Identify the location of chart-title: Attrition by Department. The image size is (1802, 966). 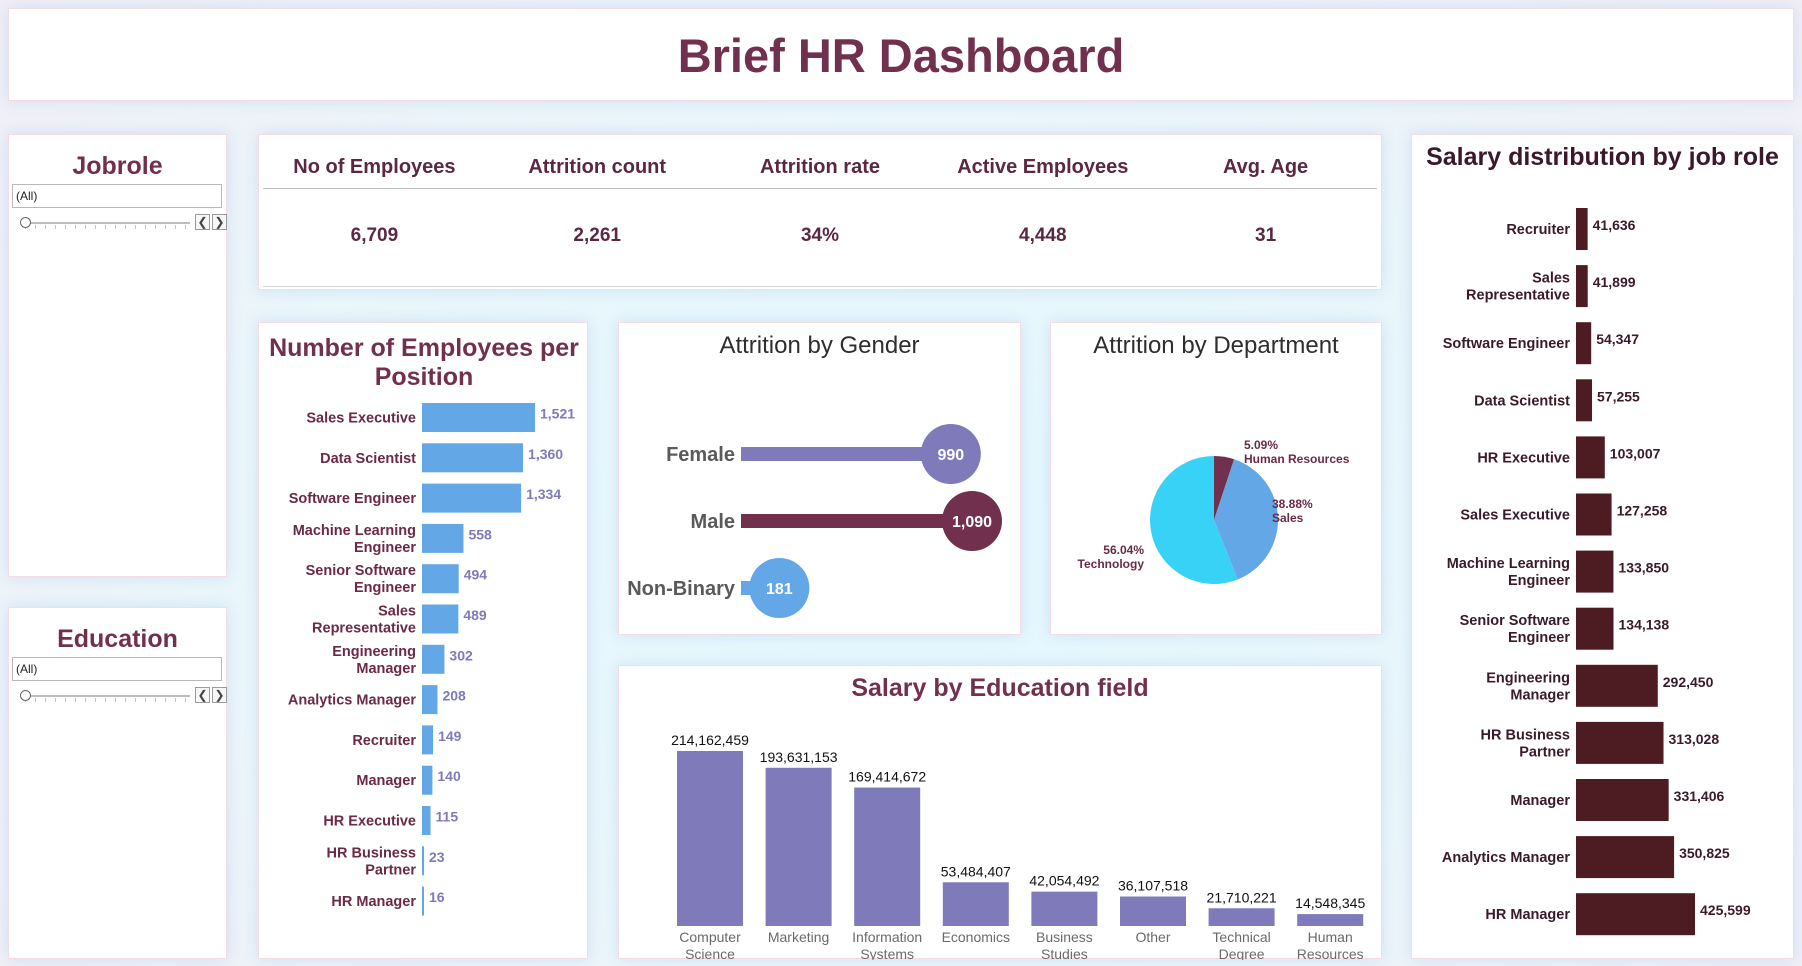
(1216, 345).